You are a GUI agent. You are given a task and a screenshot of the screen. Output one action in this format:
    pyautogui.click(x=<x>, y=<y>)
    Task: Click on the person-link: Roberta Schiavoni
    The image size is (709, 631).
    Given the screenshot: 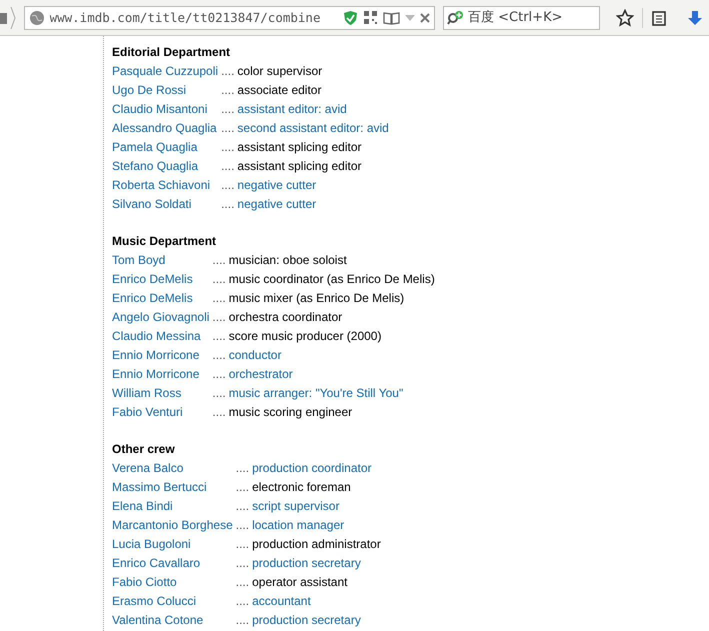 What is the action you would take?
    pyautogui.click(x=167, y=185)
    